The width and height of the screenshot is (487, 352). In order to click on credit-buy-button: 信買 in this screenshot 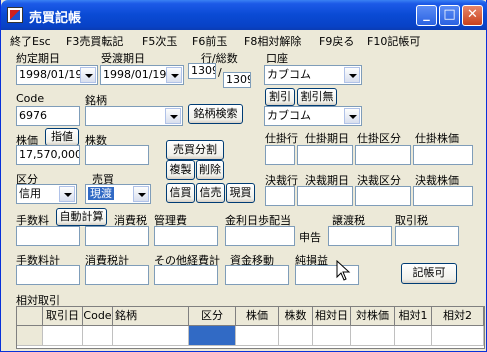, I will do `click(180, 193)`.